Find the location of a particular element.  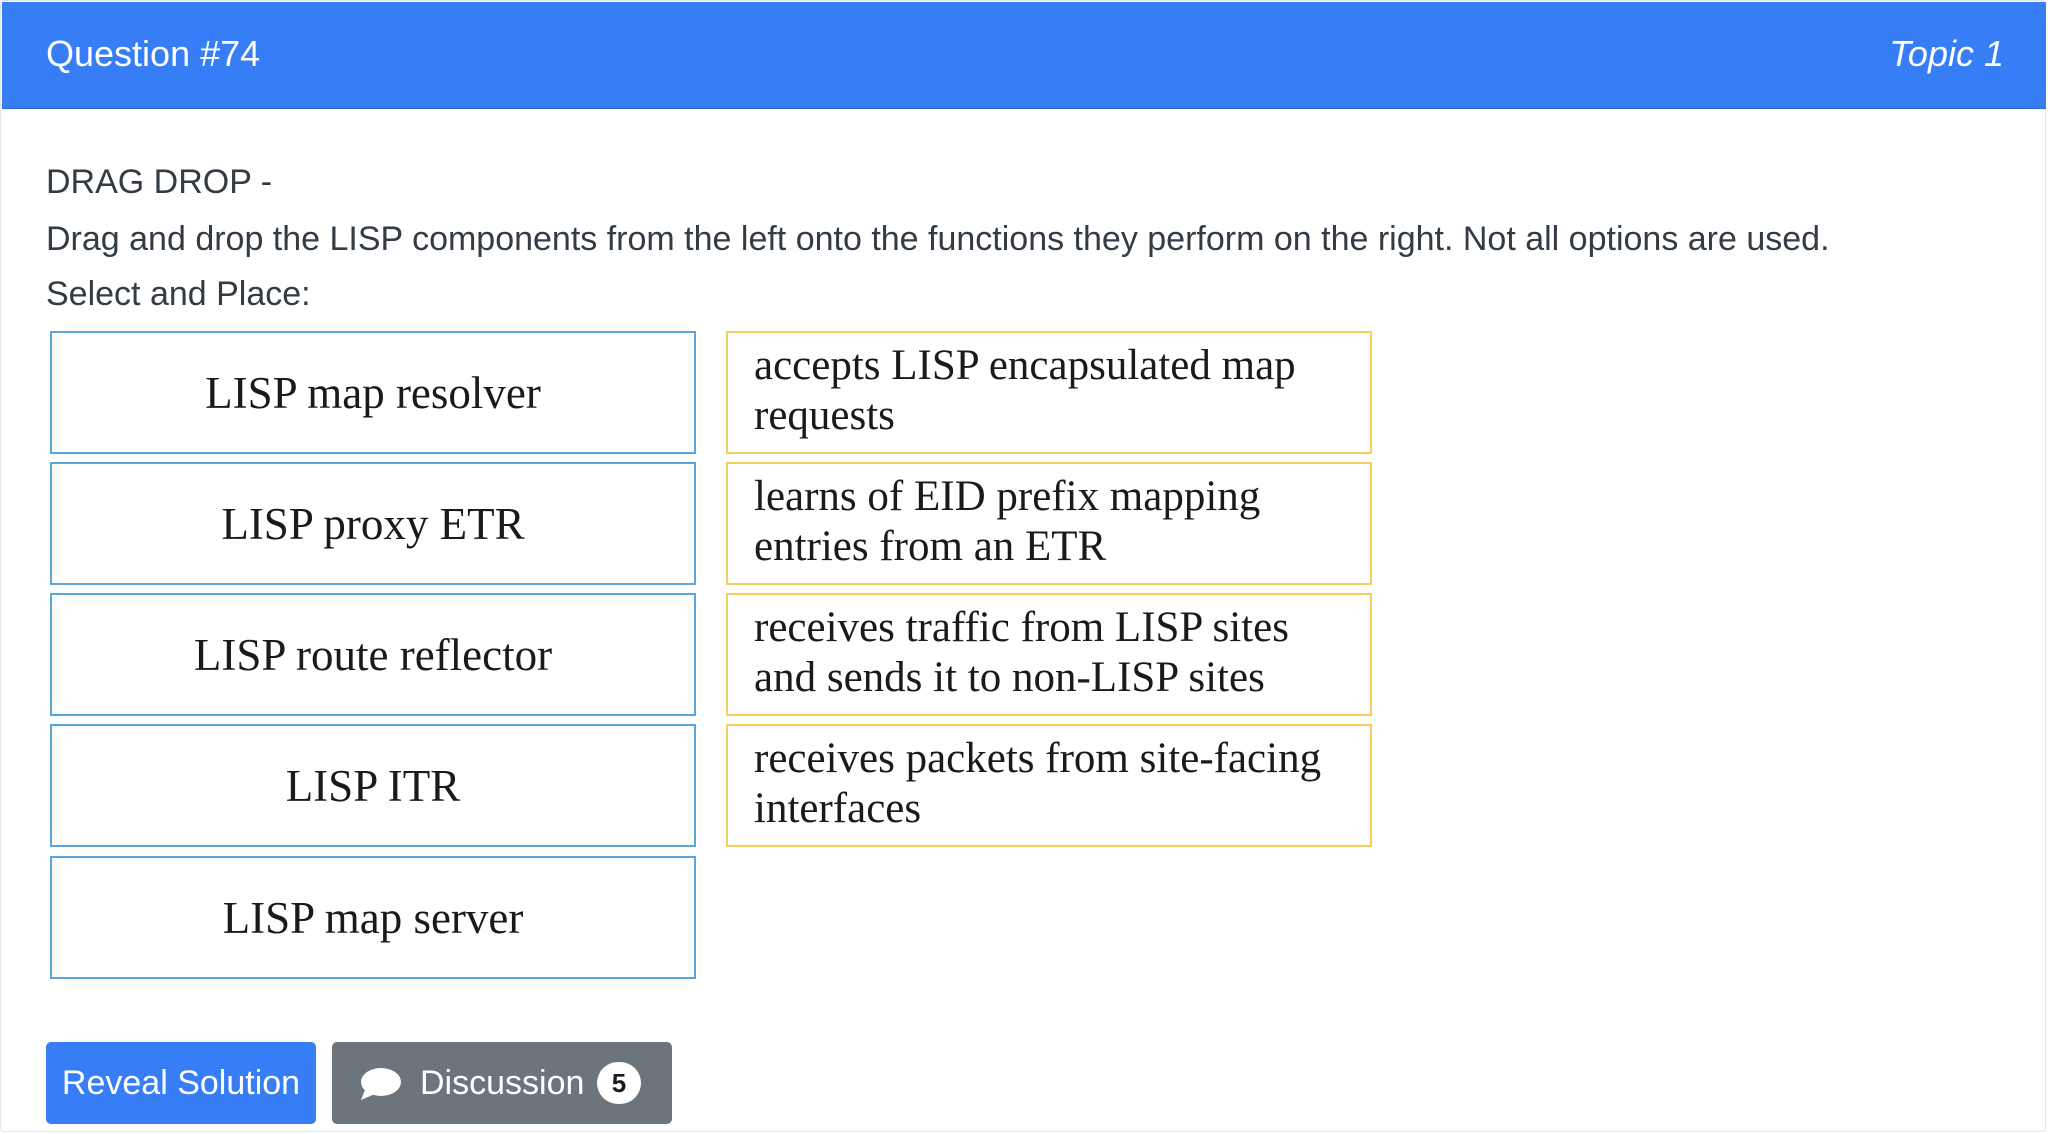

function-text-line: entries from an ETR is located at coordinates (930, 546).